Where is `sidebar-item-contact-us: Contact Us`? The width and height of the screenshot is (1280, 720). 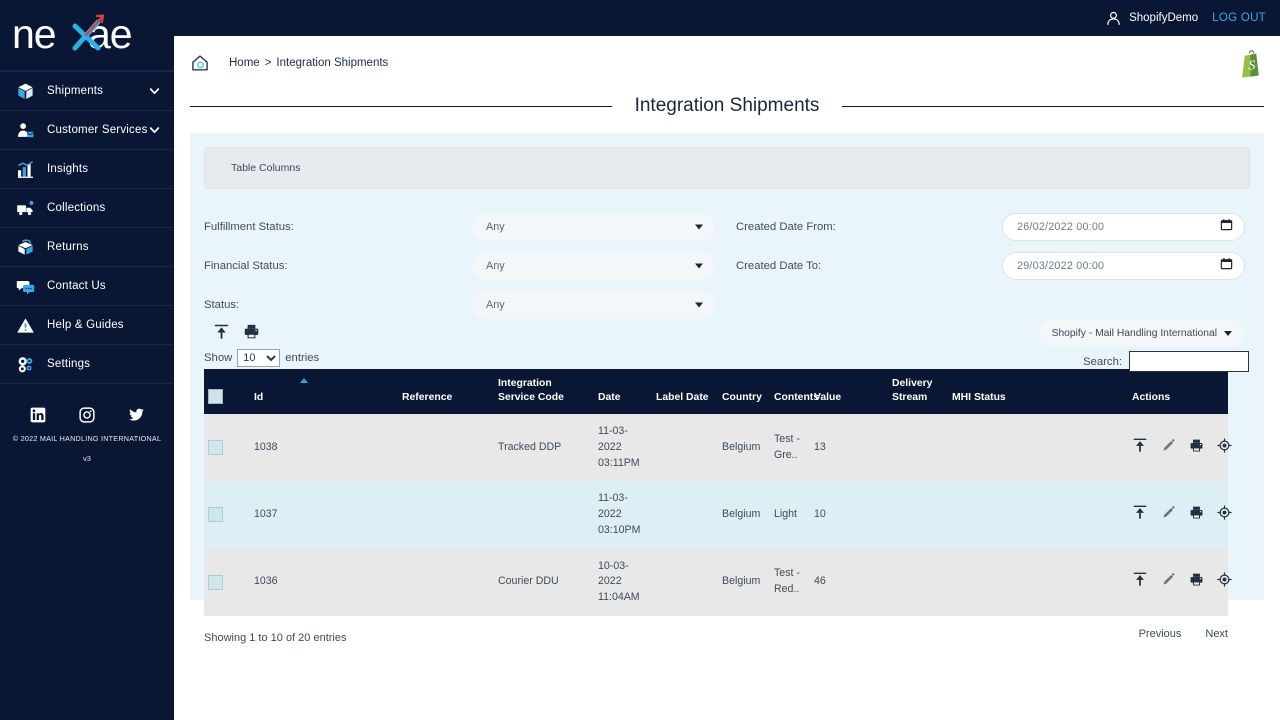 sidebar-item-contact-us: Contact Us is located at coordinates (87, 285).